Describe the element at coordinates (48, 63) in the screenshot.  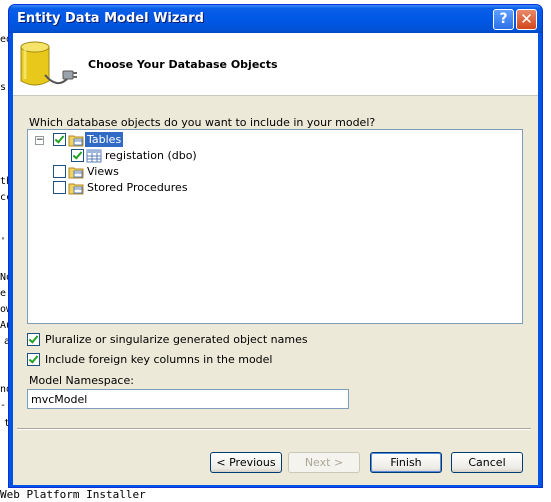
I see `database-plug-icon` at that location.